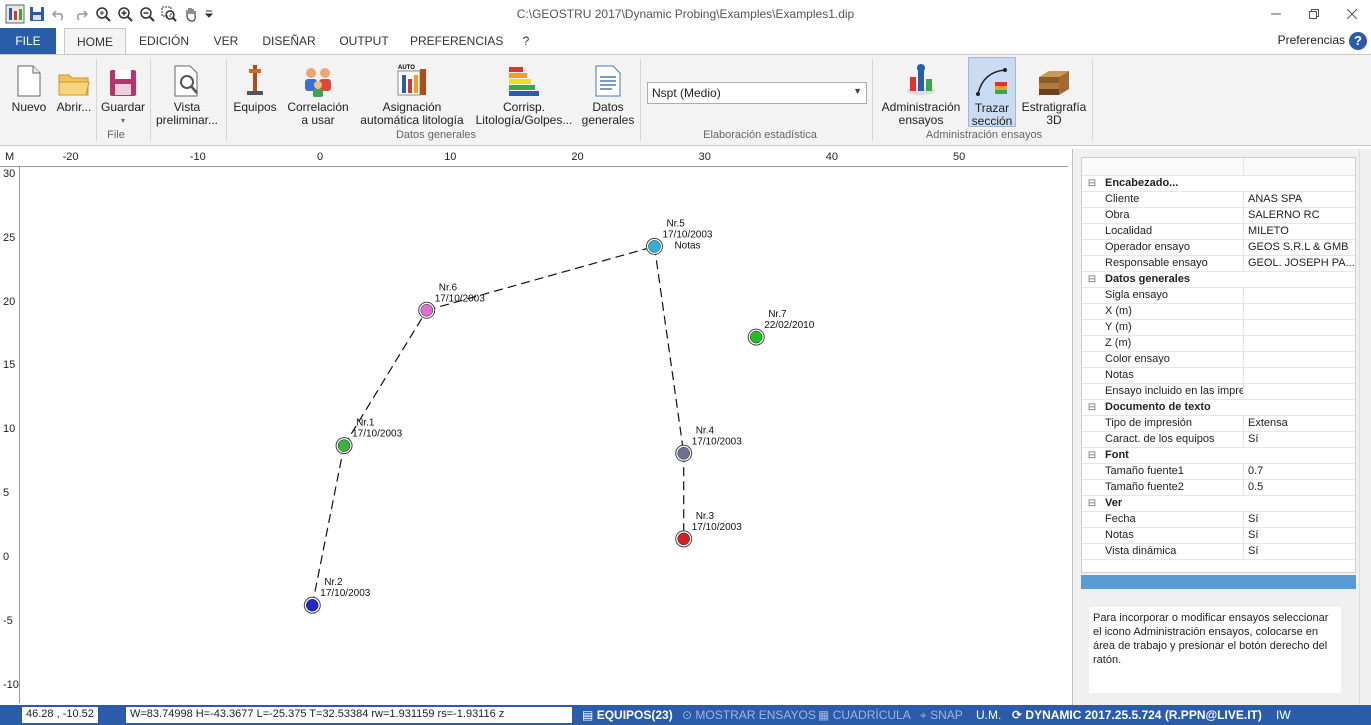 The width and height of the screenshot is (1371, 725). Describe the element at coordinates (337, 595) in the screenshot. I see `test-marker: Nr.217/10/2003` at that location.